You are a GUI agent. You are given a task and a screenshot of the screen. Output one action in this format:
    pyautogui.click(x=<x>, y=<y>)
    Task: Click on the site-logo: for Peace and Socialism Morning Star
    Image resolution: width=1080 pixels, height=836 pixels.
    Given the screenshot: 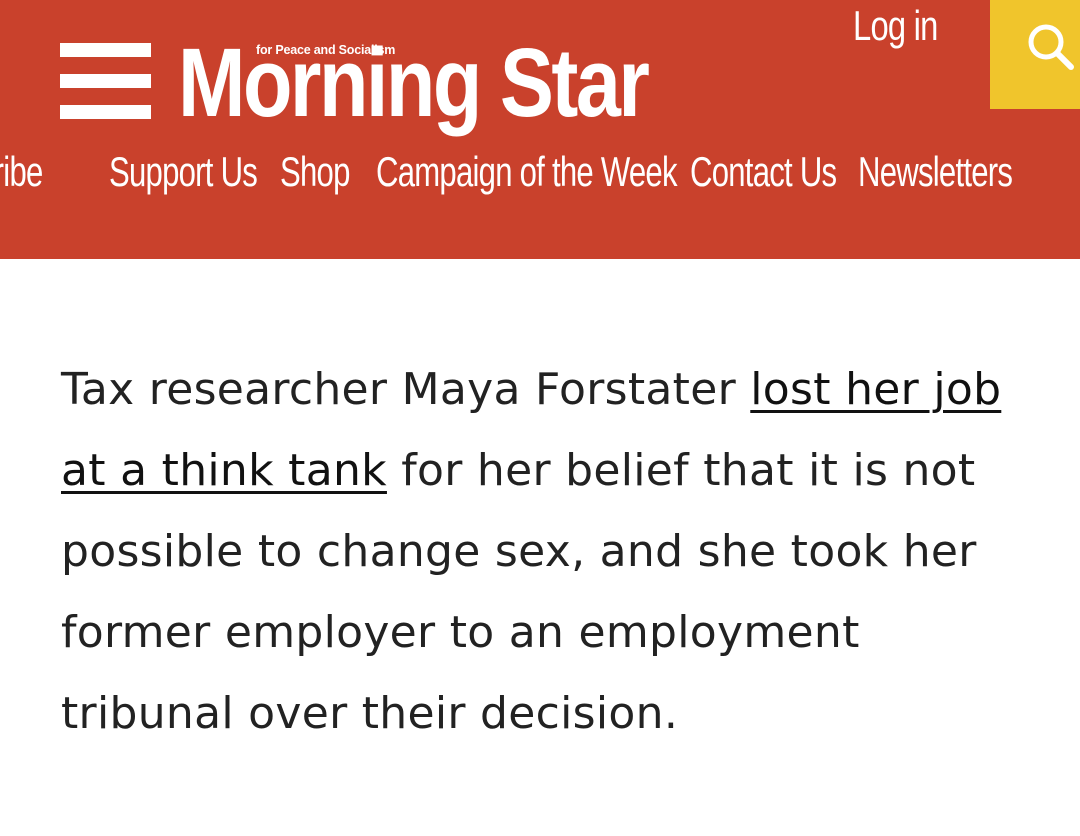 What is the action you would take?
    pyautogui.click(x=451, y=83)
    